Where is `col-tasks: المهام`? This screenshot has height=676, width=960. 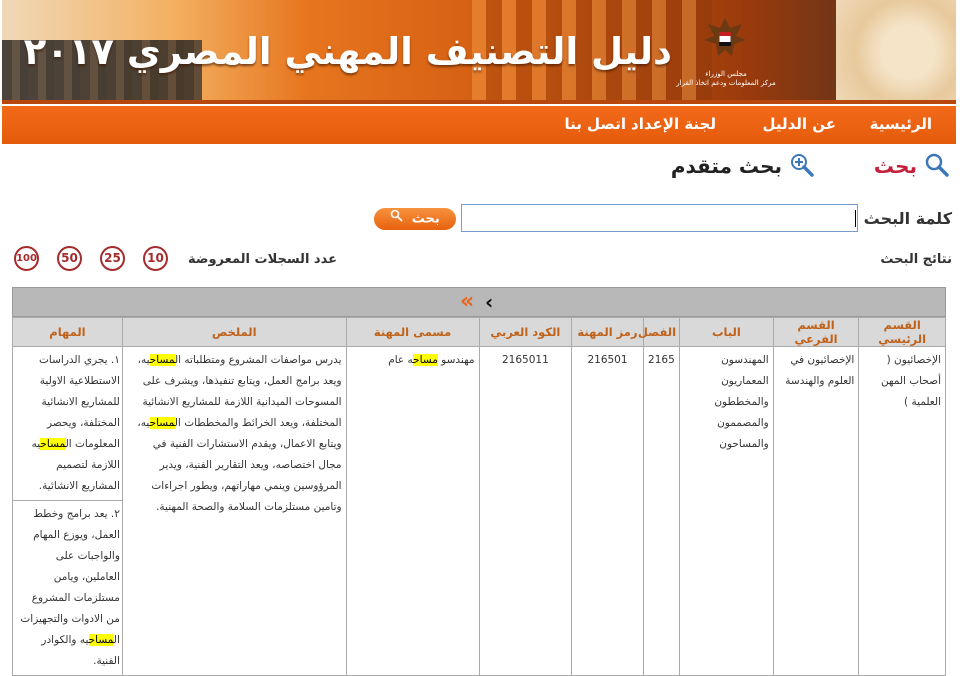
col-tasks: المهام is located at coordinates (67, 332).